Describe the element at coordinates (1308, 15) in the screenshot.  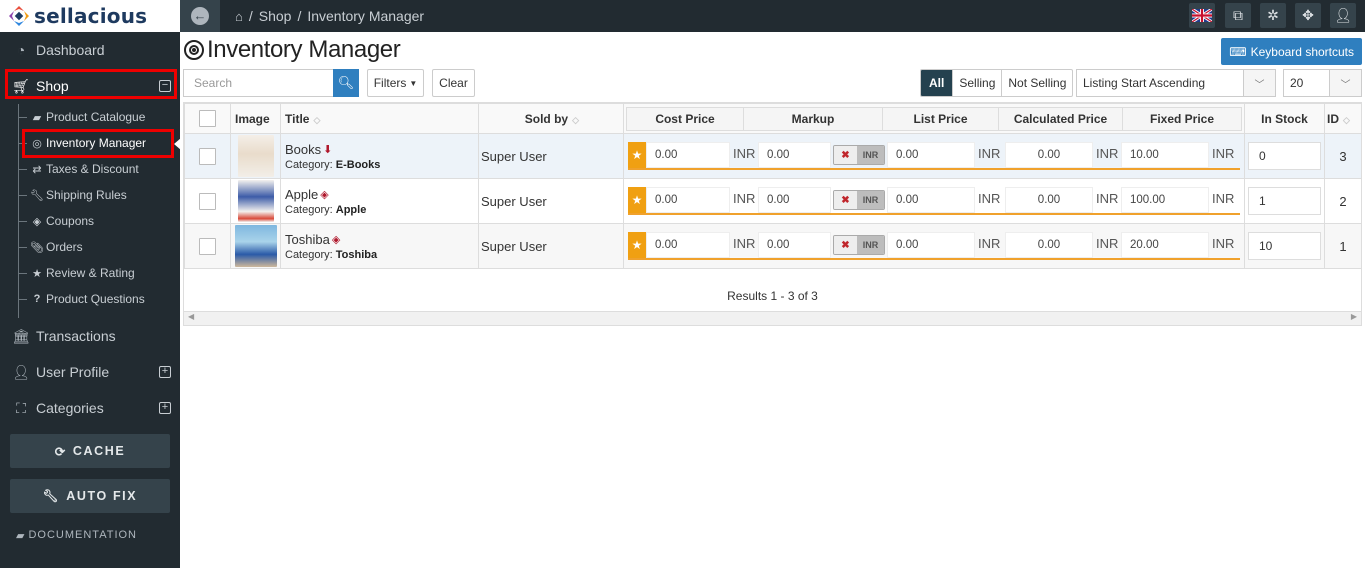
I see `fullscreen-button: ✥` at that location.